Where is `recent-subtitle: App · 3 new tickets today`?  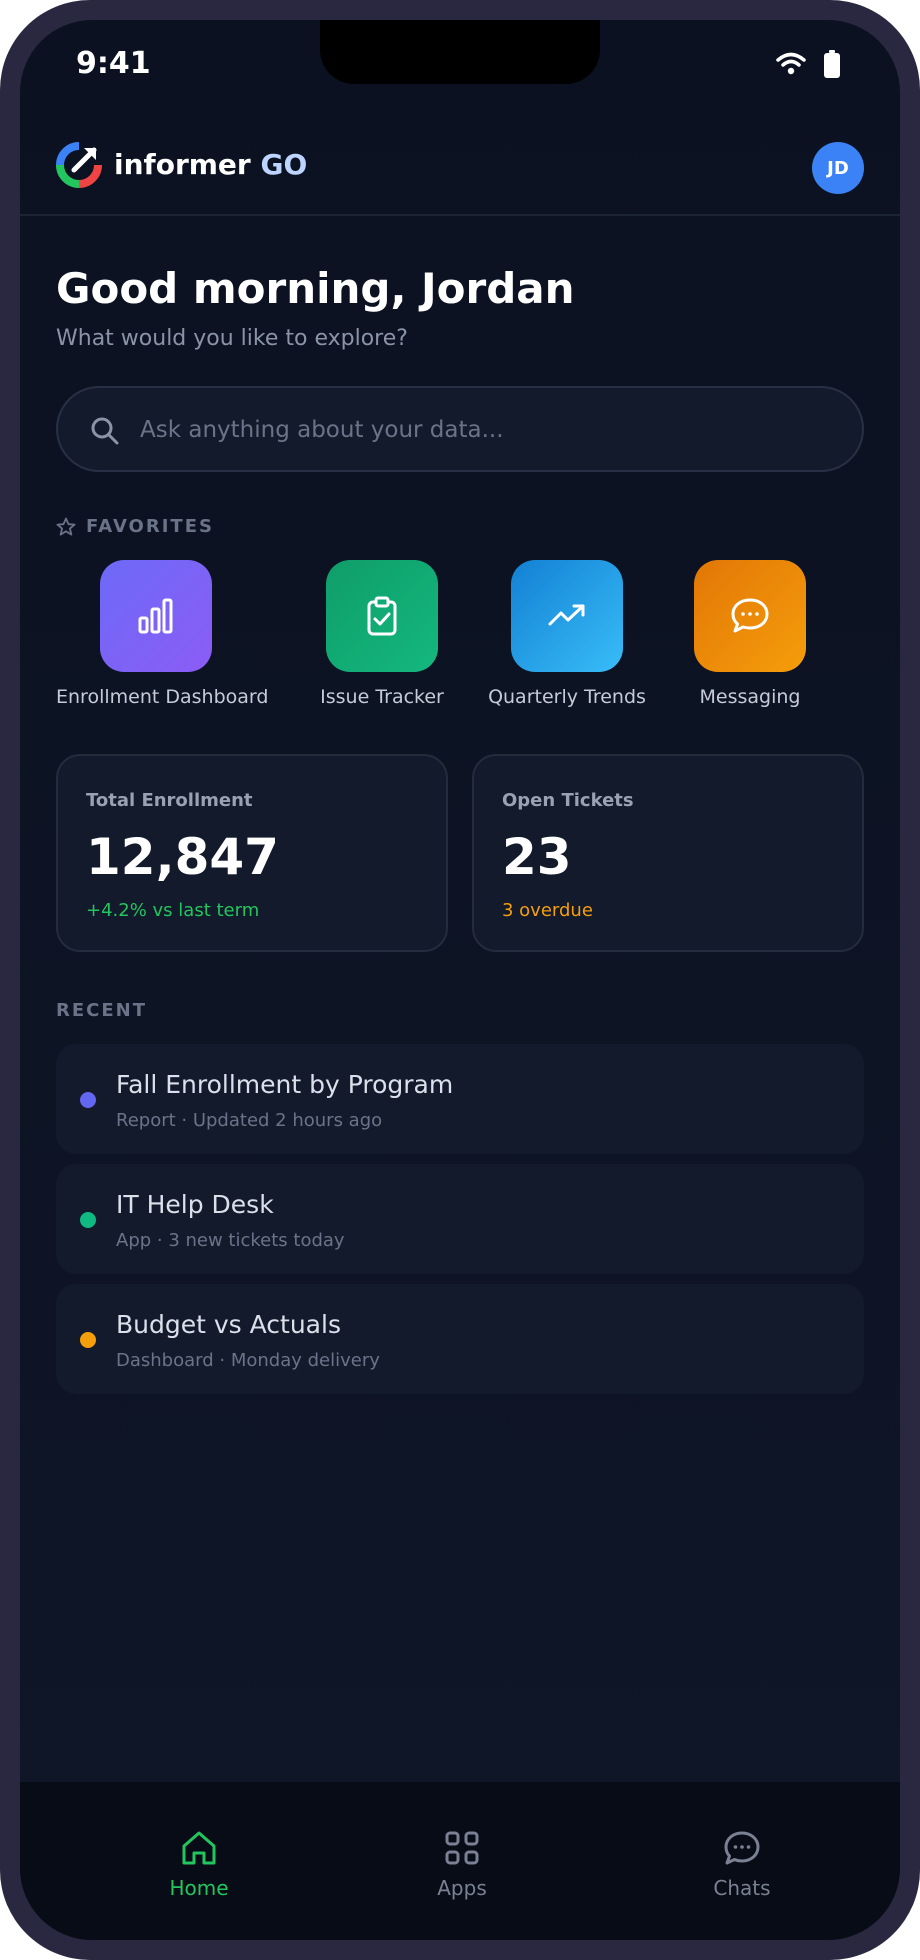 recent-subtitle: App · 3 new tickets today is located at coordinates (230, 1240).